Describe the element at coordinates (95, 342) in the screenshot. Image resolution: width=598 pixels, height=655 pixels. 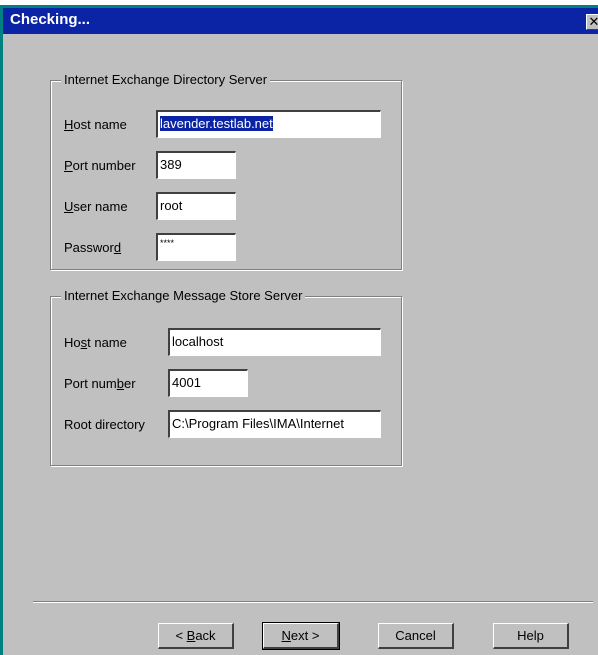
I see `store-host-label: Host name` at that location.